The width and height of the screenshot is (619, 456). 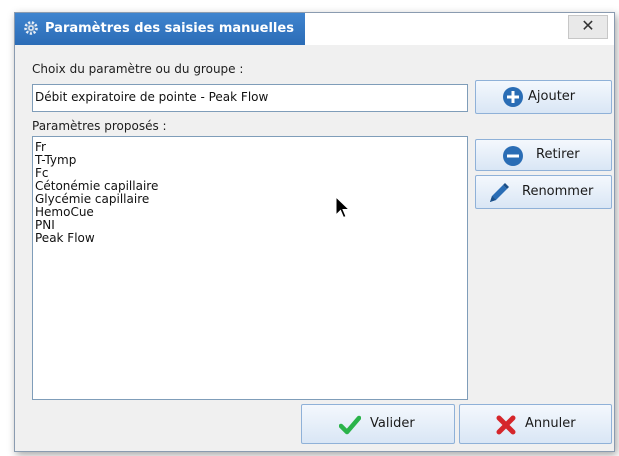 What do you see at coordinates (31, 28) in the screenshot?
I see `settings-gear-icon` at bounding box center [31, 28].